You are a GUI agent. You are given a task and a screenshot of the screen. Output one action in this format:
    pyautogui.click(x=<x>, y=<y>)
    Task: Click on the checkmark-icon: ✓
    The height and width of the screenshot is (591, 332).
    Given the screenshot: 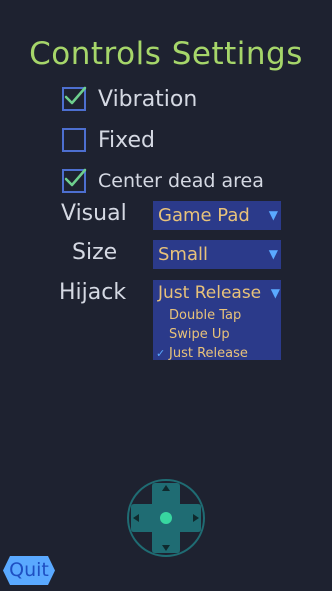 What is the action you would take?
    pyautogui.click(x=161, y=353)
    